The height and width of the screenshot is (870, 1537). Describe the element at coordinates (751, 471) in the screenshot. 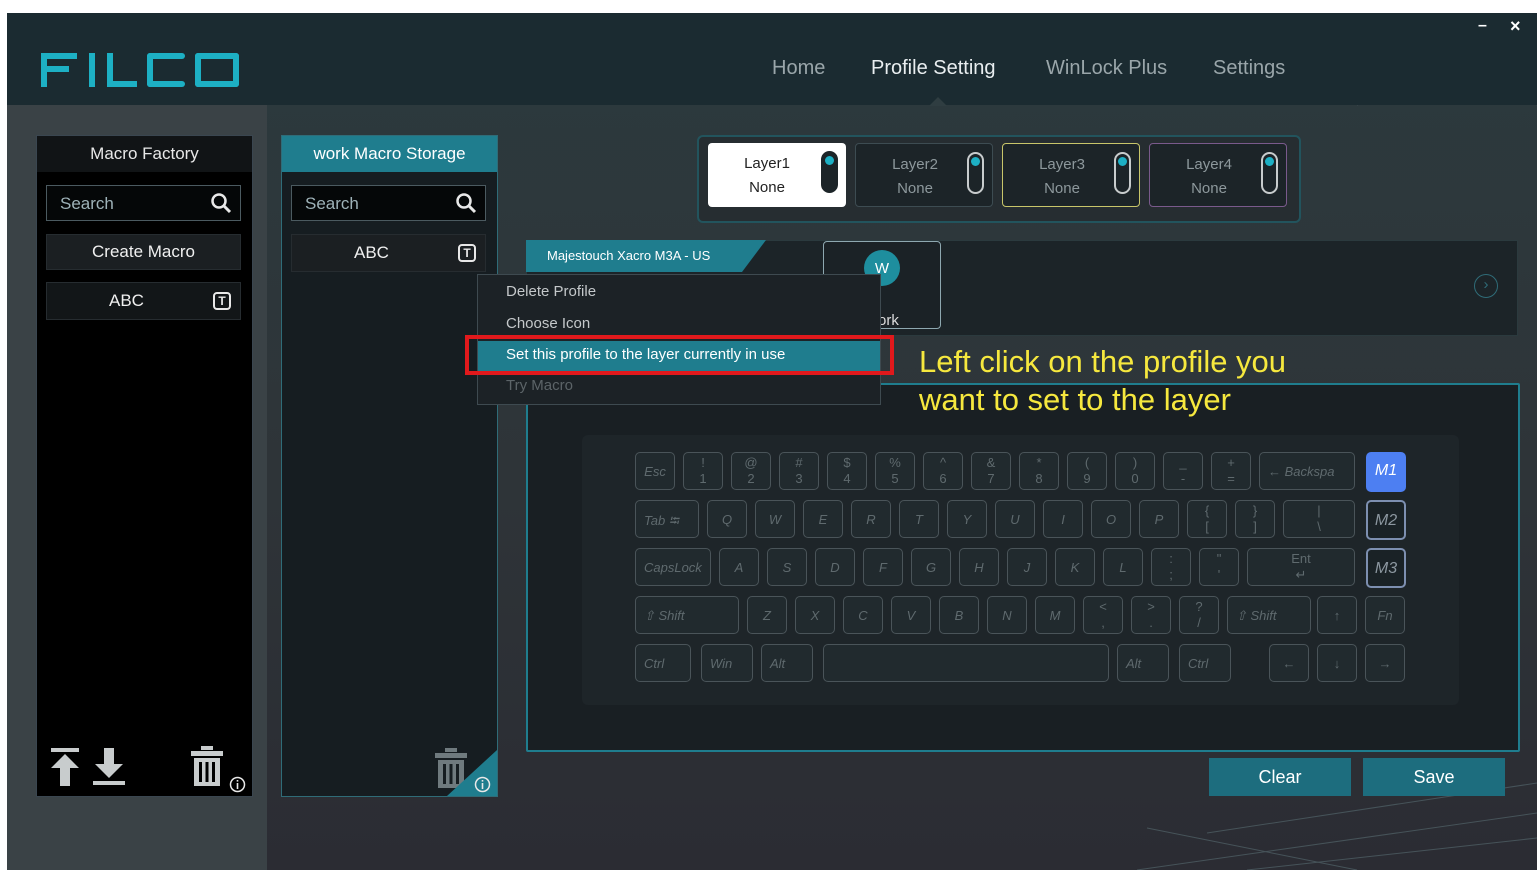

I see `key: @2` at that location.